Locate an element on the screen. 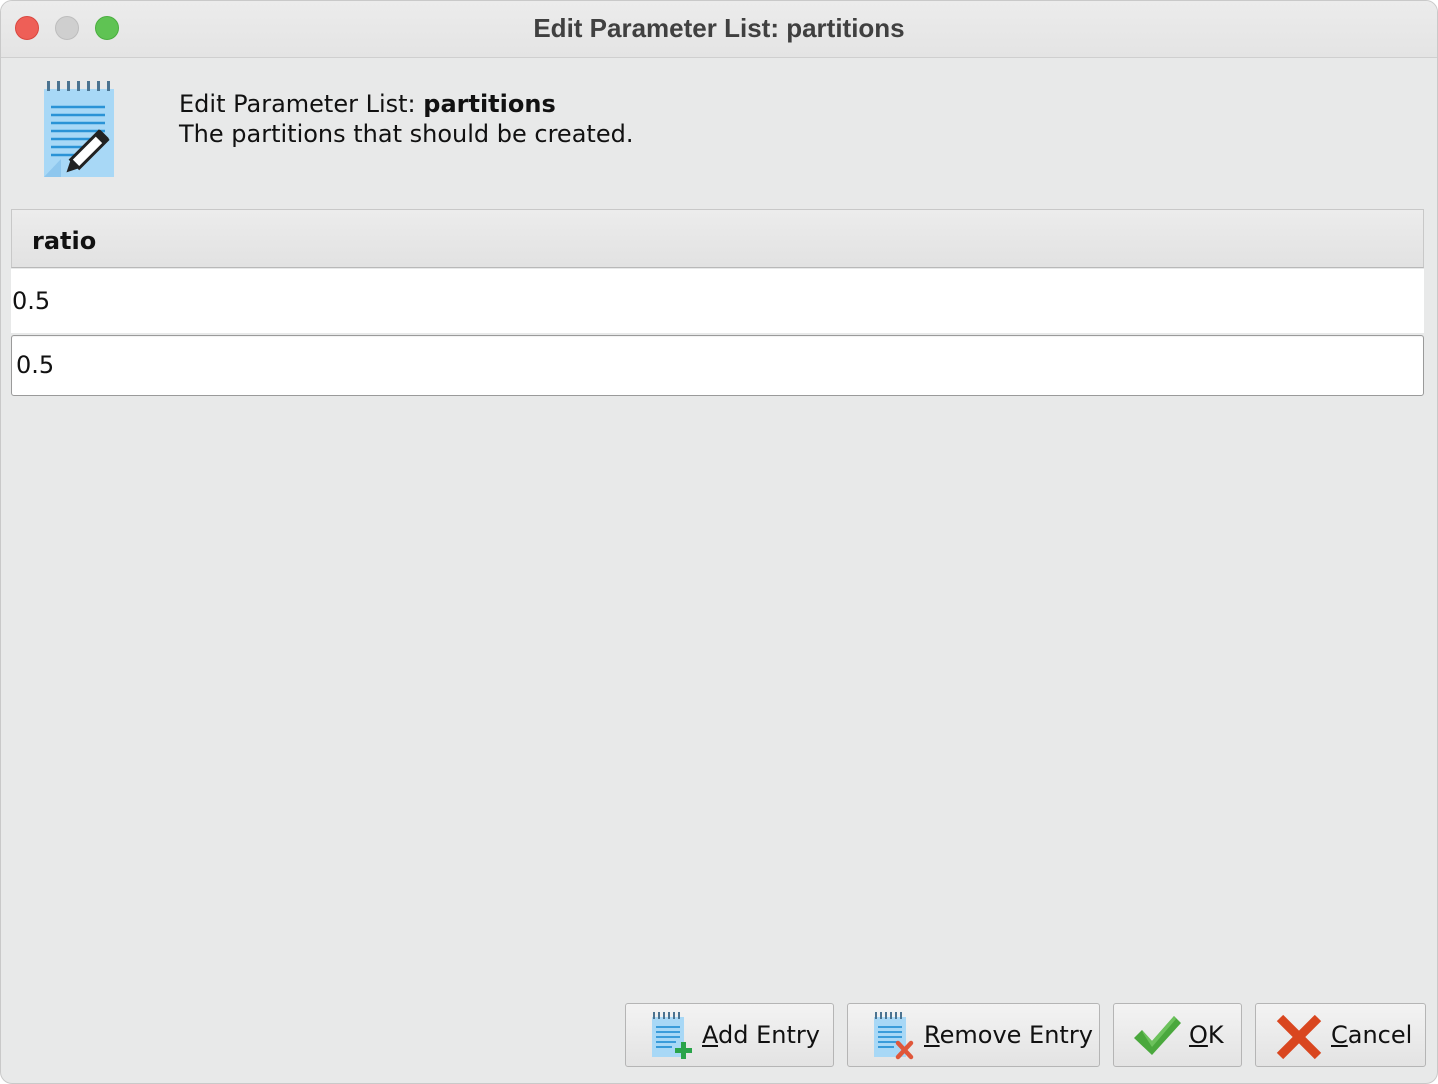 The width and height of the screenshot is (1438, 1084). add-entry-label: Add Entry is located at coordinates (761, 1035).